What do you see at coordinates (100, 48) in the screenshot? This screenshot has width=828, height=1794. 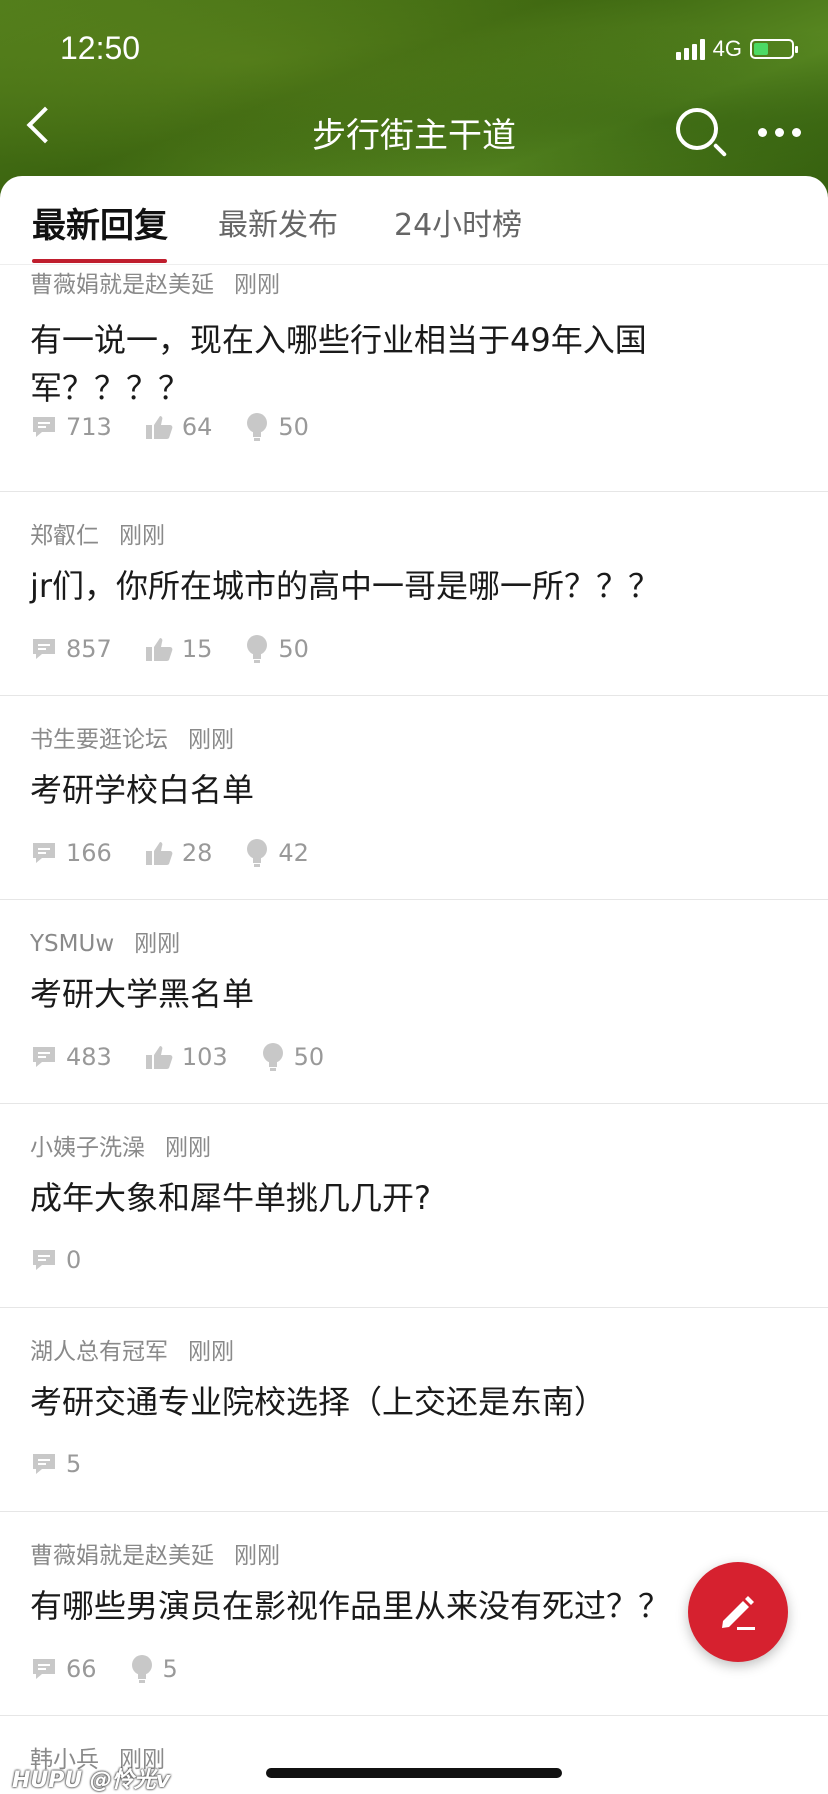 I see `status-time: 12:50` at bounding box center [100, 48].